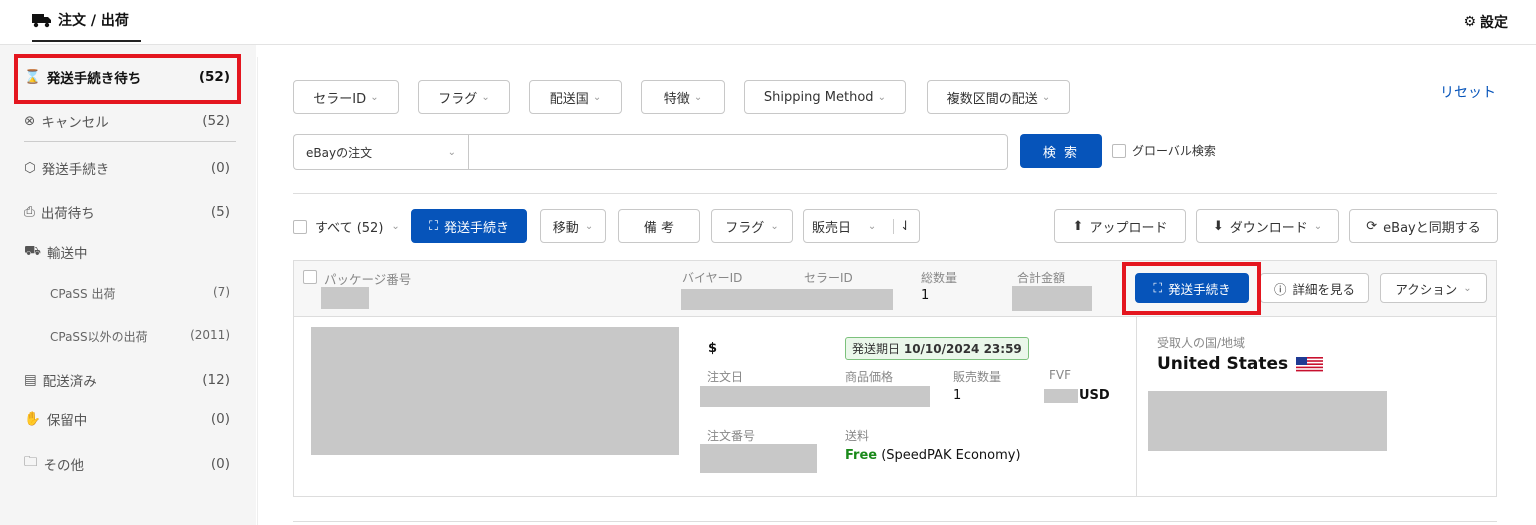  I want to click on button-label: 販売日, so click(832, 228).